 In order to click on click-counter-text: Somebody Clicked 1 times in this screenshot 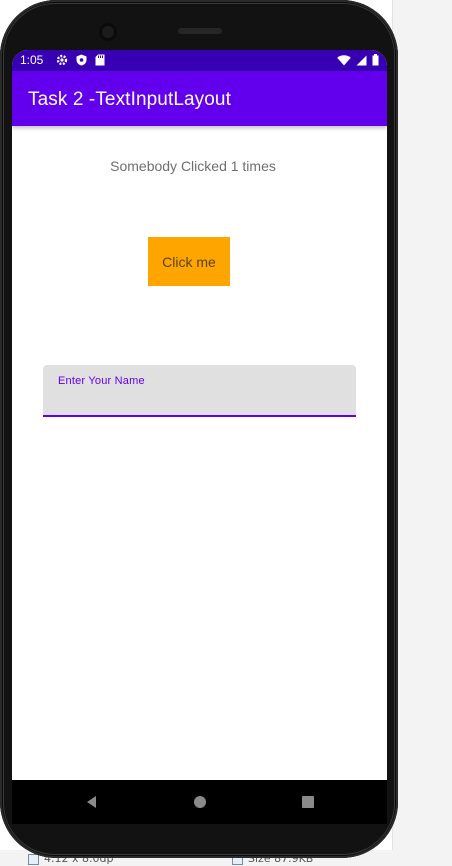, I will do `click(193, 166)`.